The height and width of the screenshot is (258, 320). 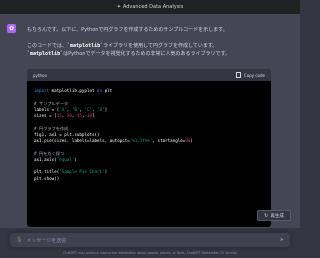 I want to click on code-token: 'Sample Pie Chart', so click(x=82, y=172).